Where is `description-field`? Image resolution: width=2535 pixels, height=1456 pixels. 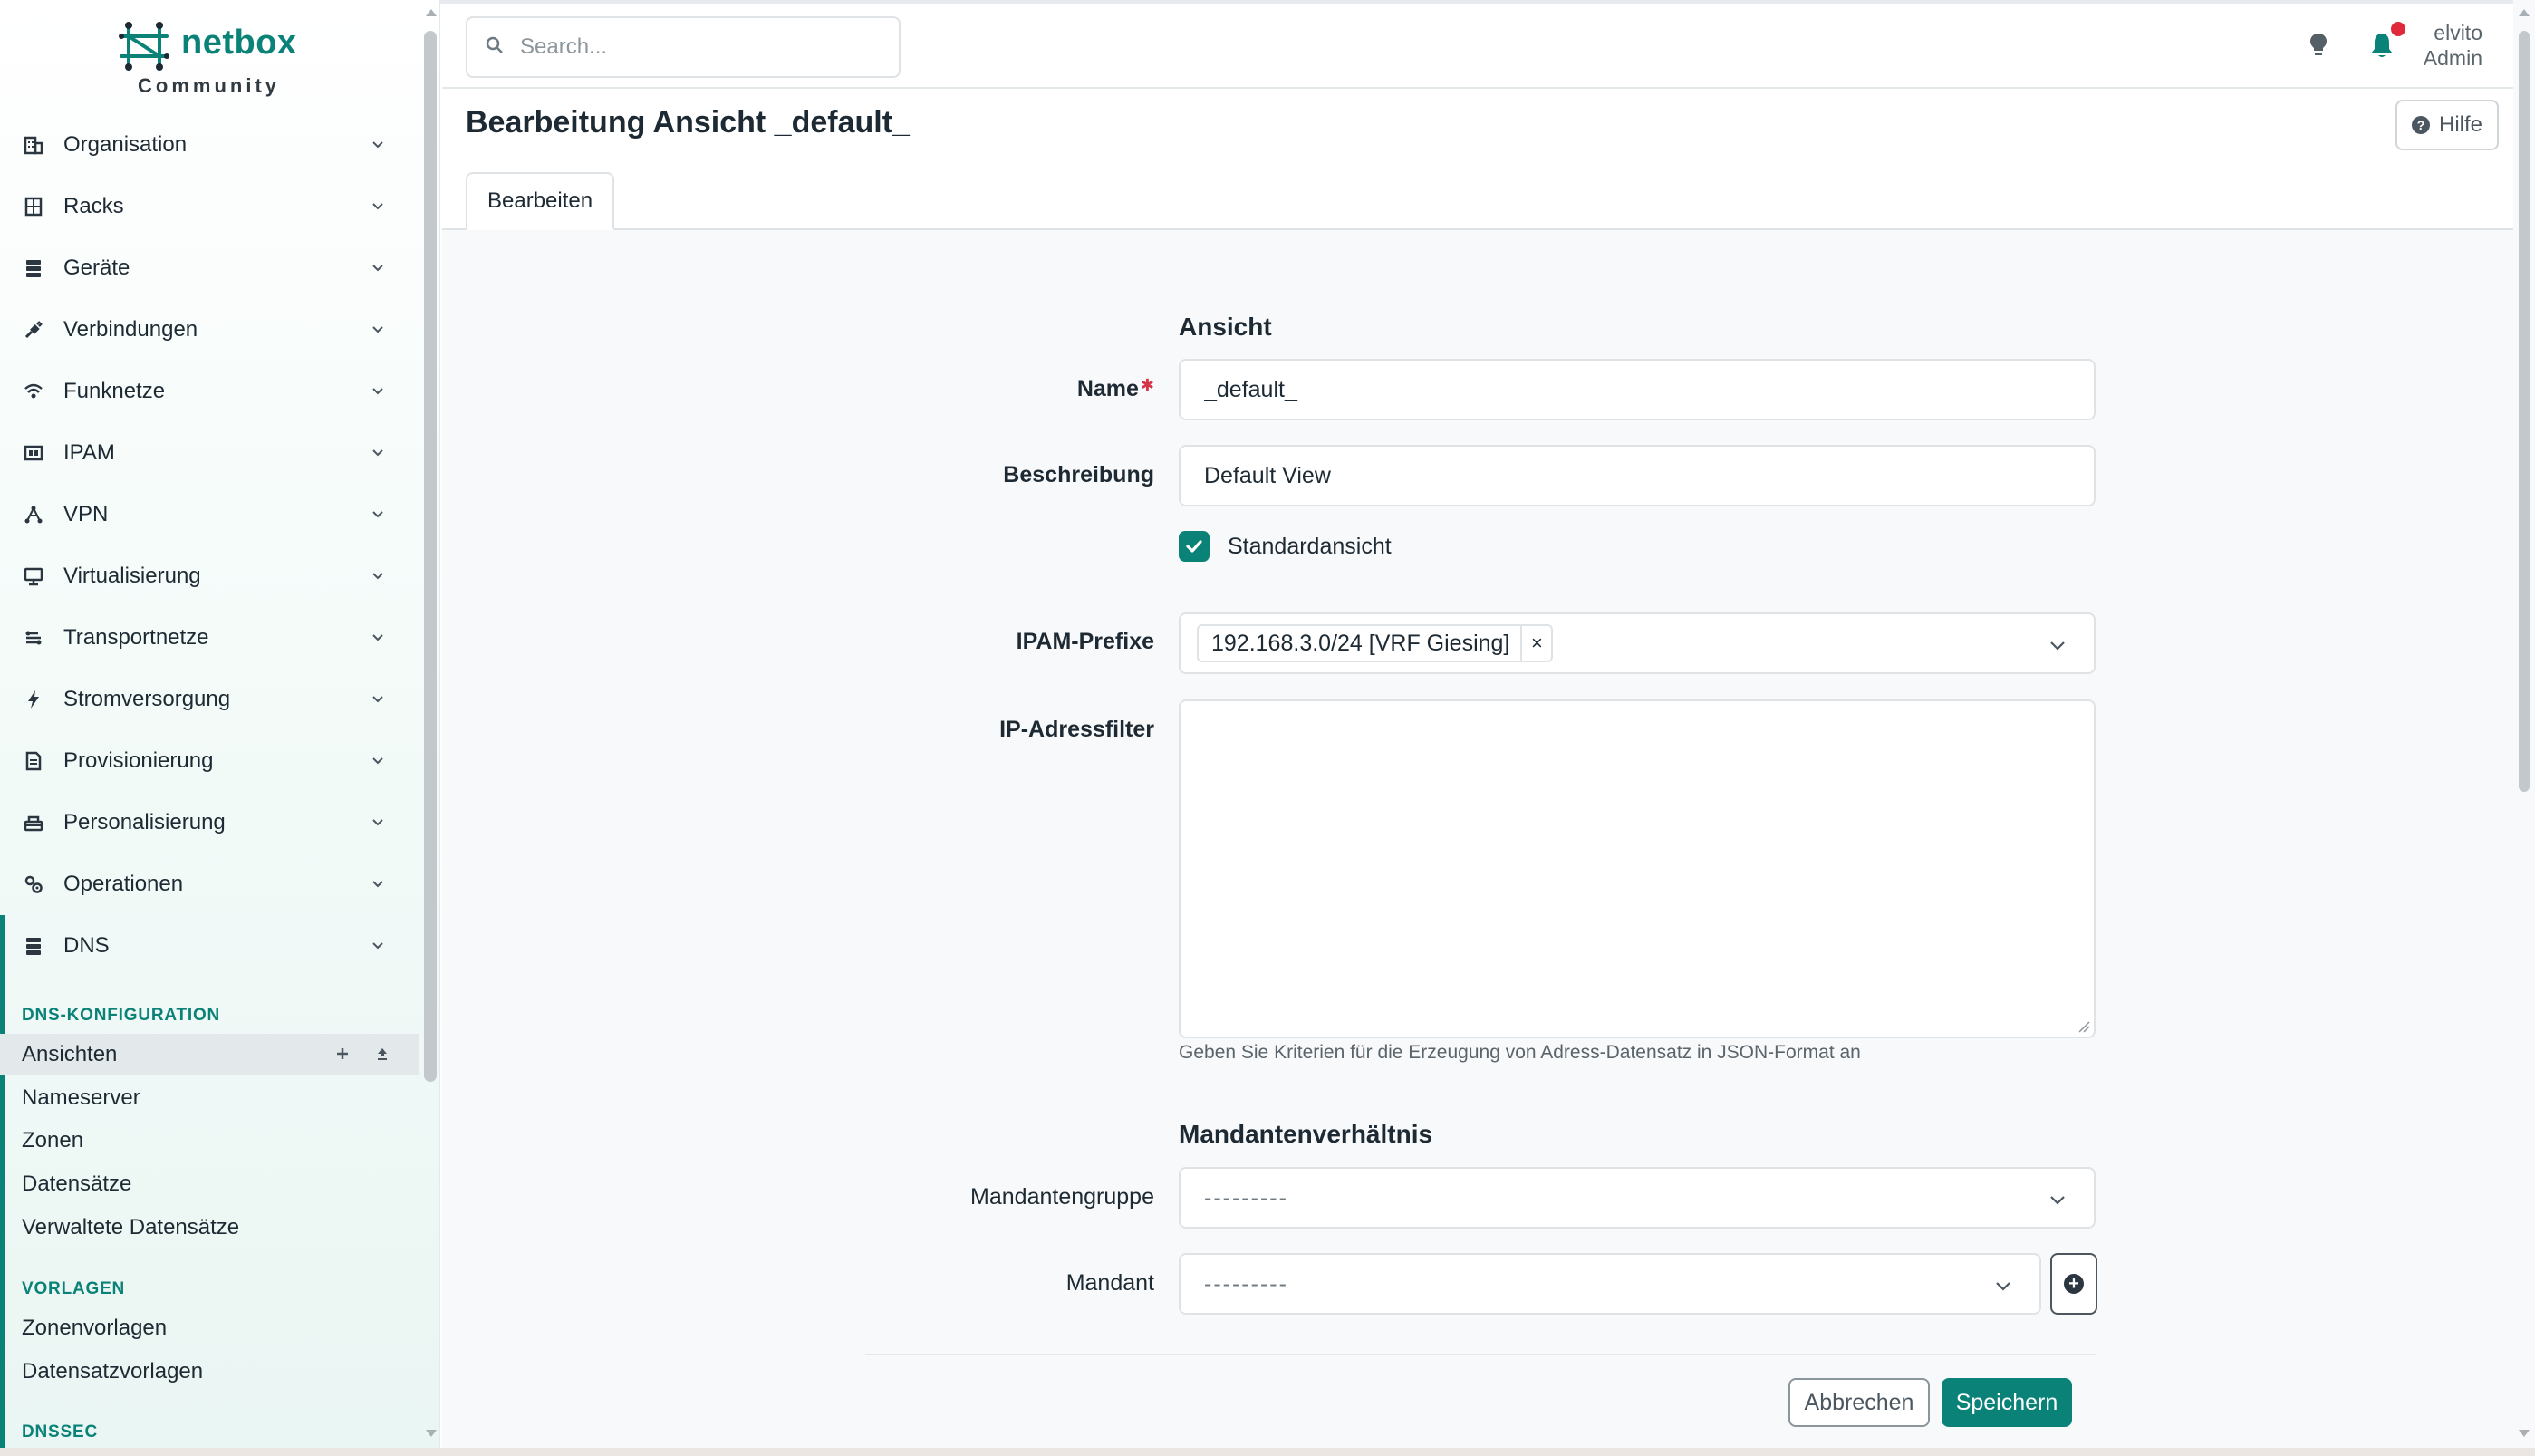
description-field is located at coordinates (1637, 475).